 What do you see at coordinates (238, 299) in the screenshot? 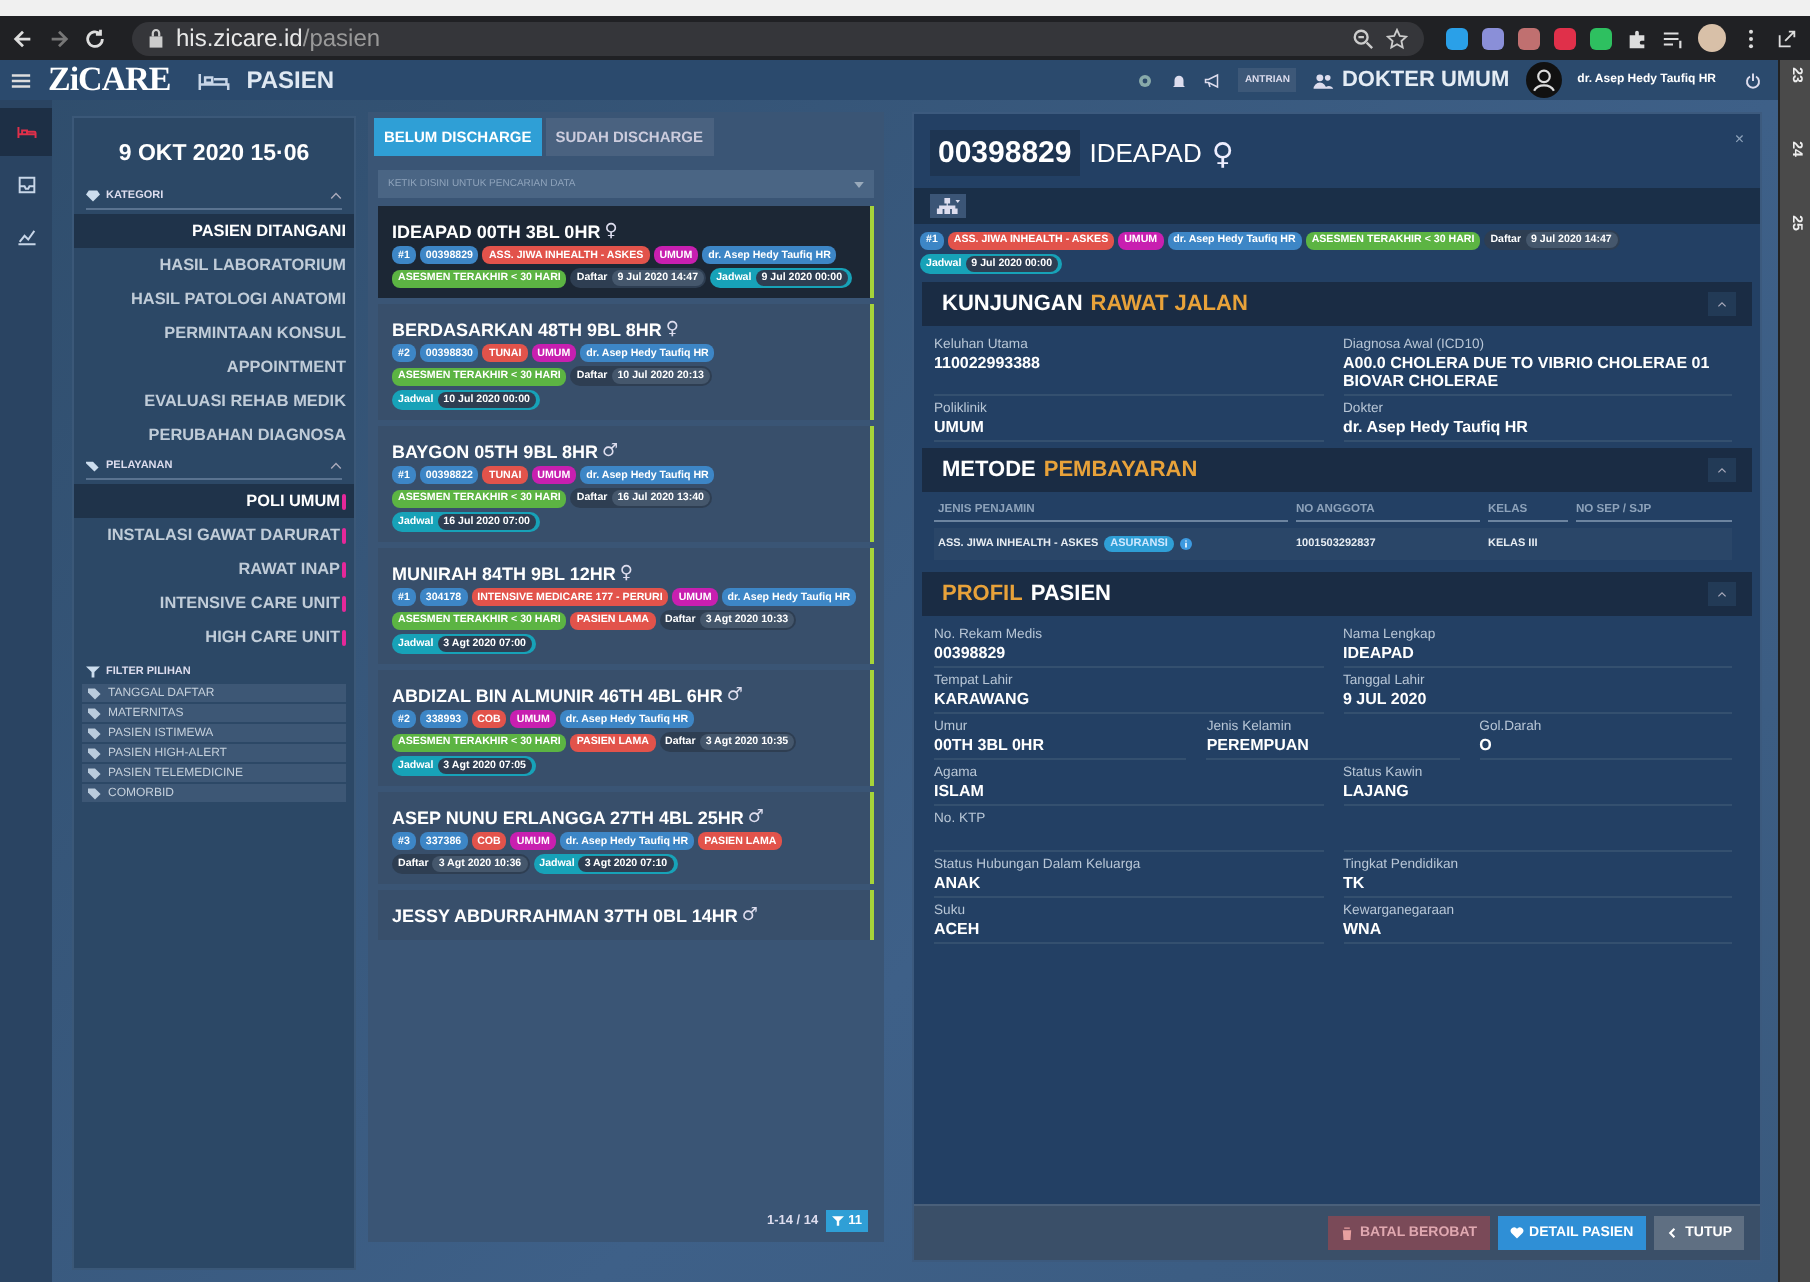
I see `menu-item-label: HASIL PATOLOGI ANATOMI` at bounding box center [238, 299].